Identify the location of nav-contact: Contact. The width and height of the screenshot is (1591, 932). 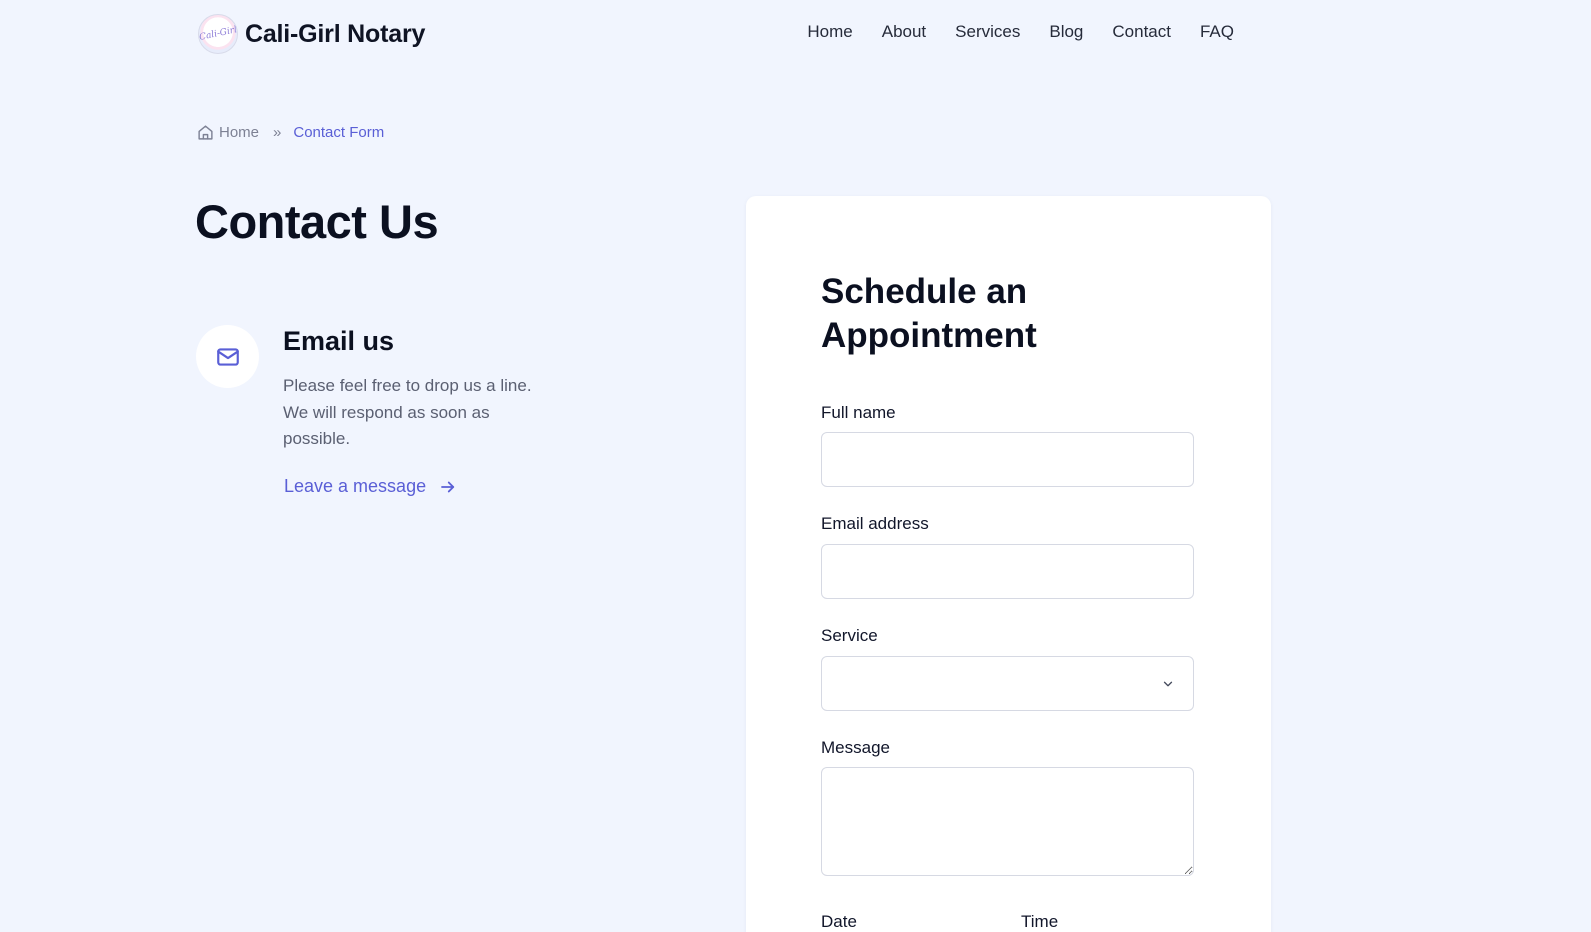
(1141, 32).